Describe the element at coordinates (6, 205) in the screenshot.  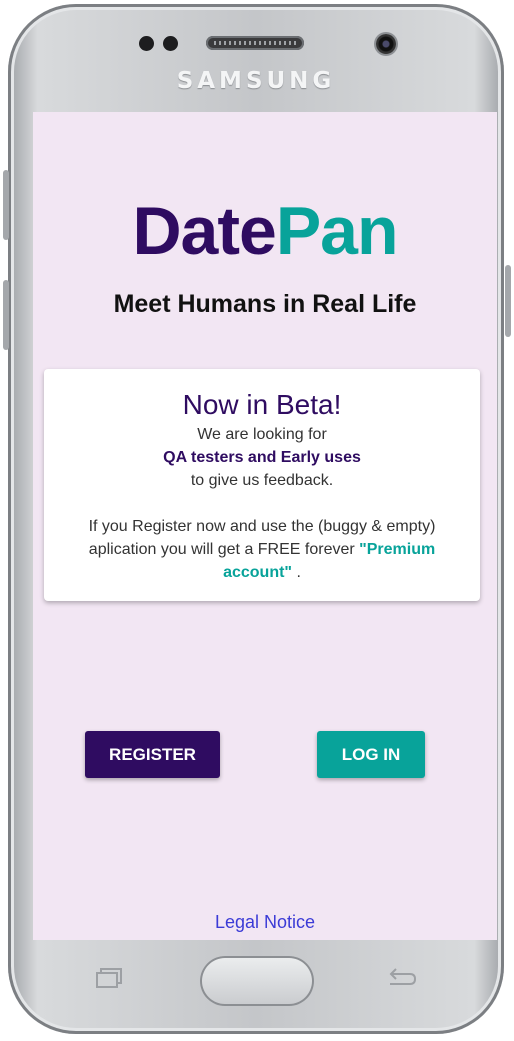
I see `phone-side-button-left` at that location.